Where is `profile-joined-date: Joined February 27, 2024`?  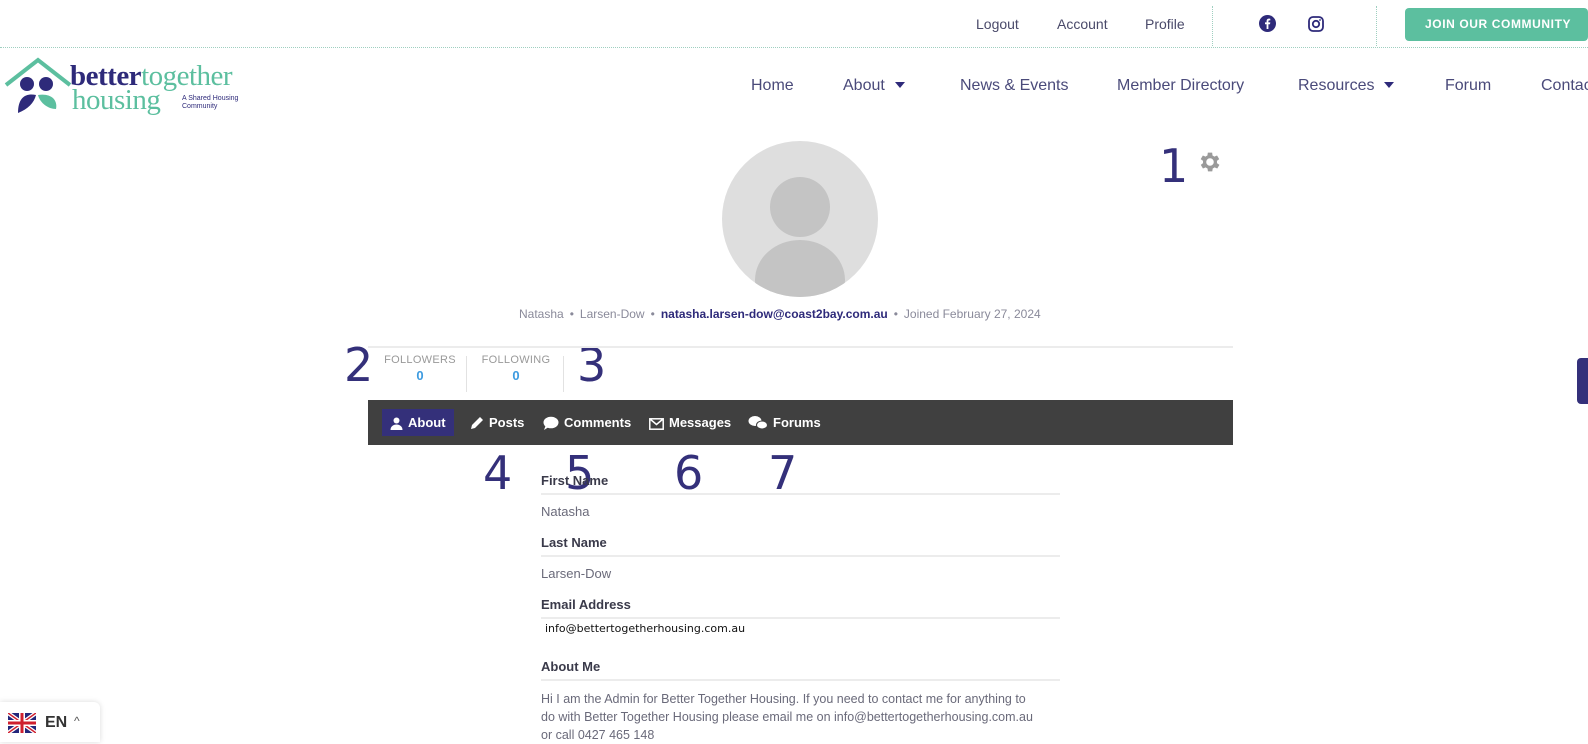
profile-joined-date: Joined February 27, 2024 is located at coordinates (972, 314).